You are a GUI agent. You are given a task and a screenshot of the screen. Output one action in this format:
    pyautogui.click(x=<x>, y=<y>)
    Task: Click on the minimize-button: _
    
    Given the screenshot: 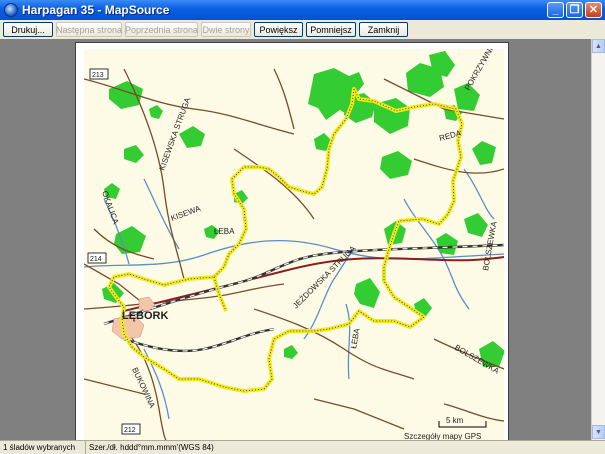 What is the action you would take?
    pyautogui.click(x=555, y=10)
    